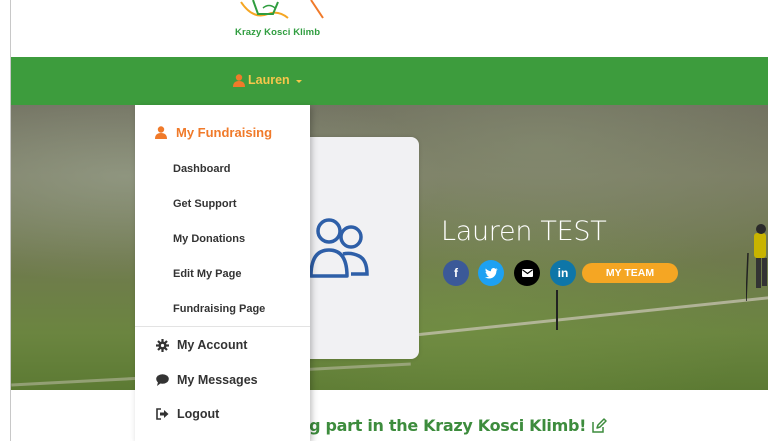 The image size is (768, 441). I want to click on email-share-button, so click(527, 273).